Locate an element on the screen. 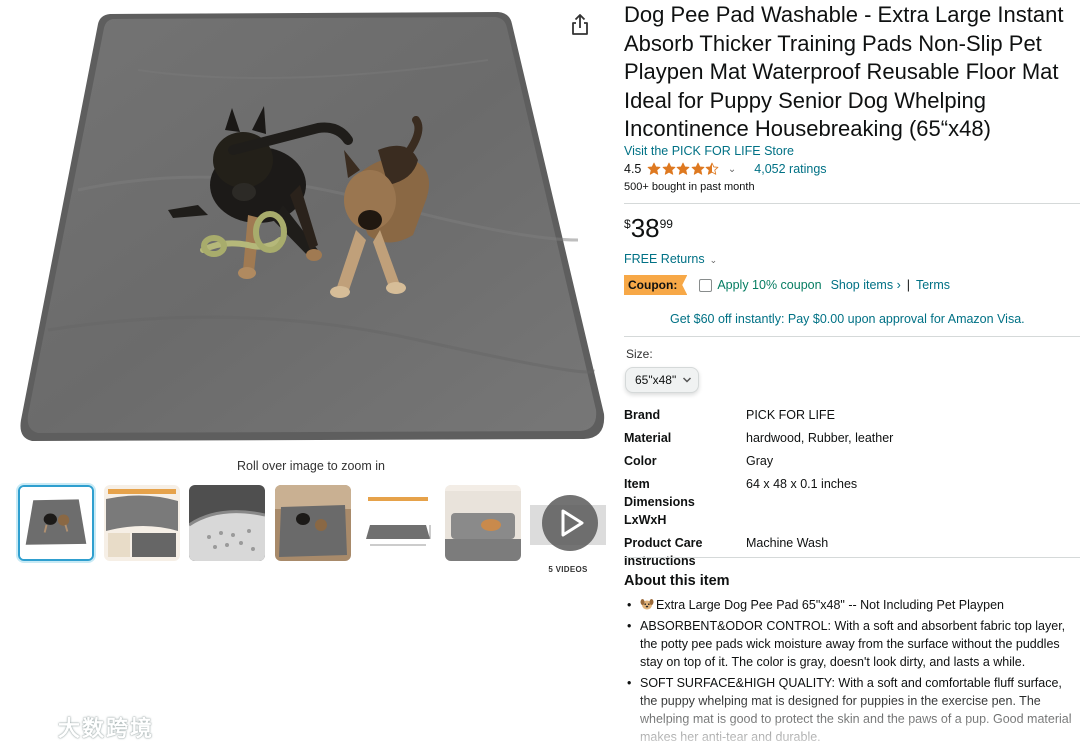 This screenshot has height=748, width=1080. size-dropdown: 65"x48" is located at coordinates (662, 380).